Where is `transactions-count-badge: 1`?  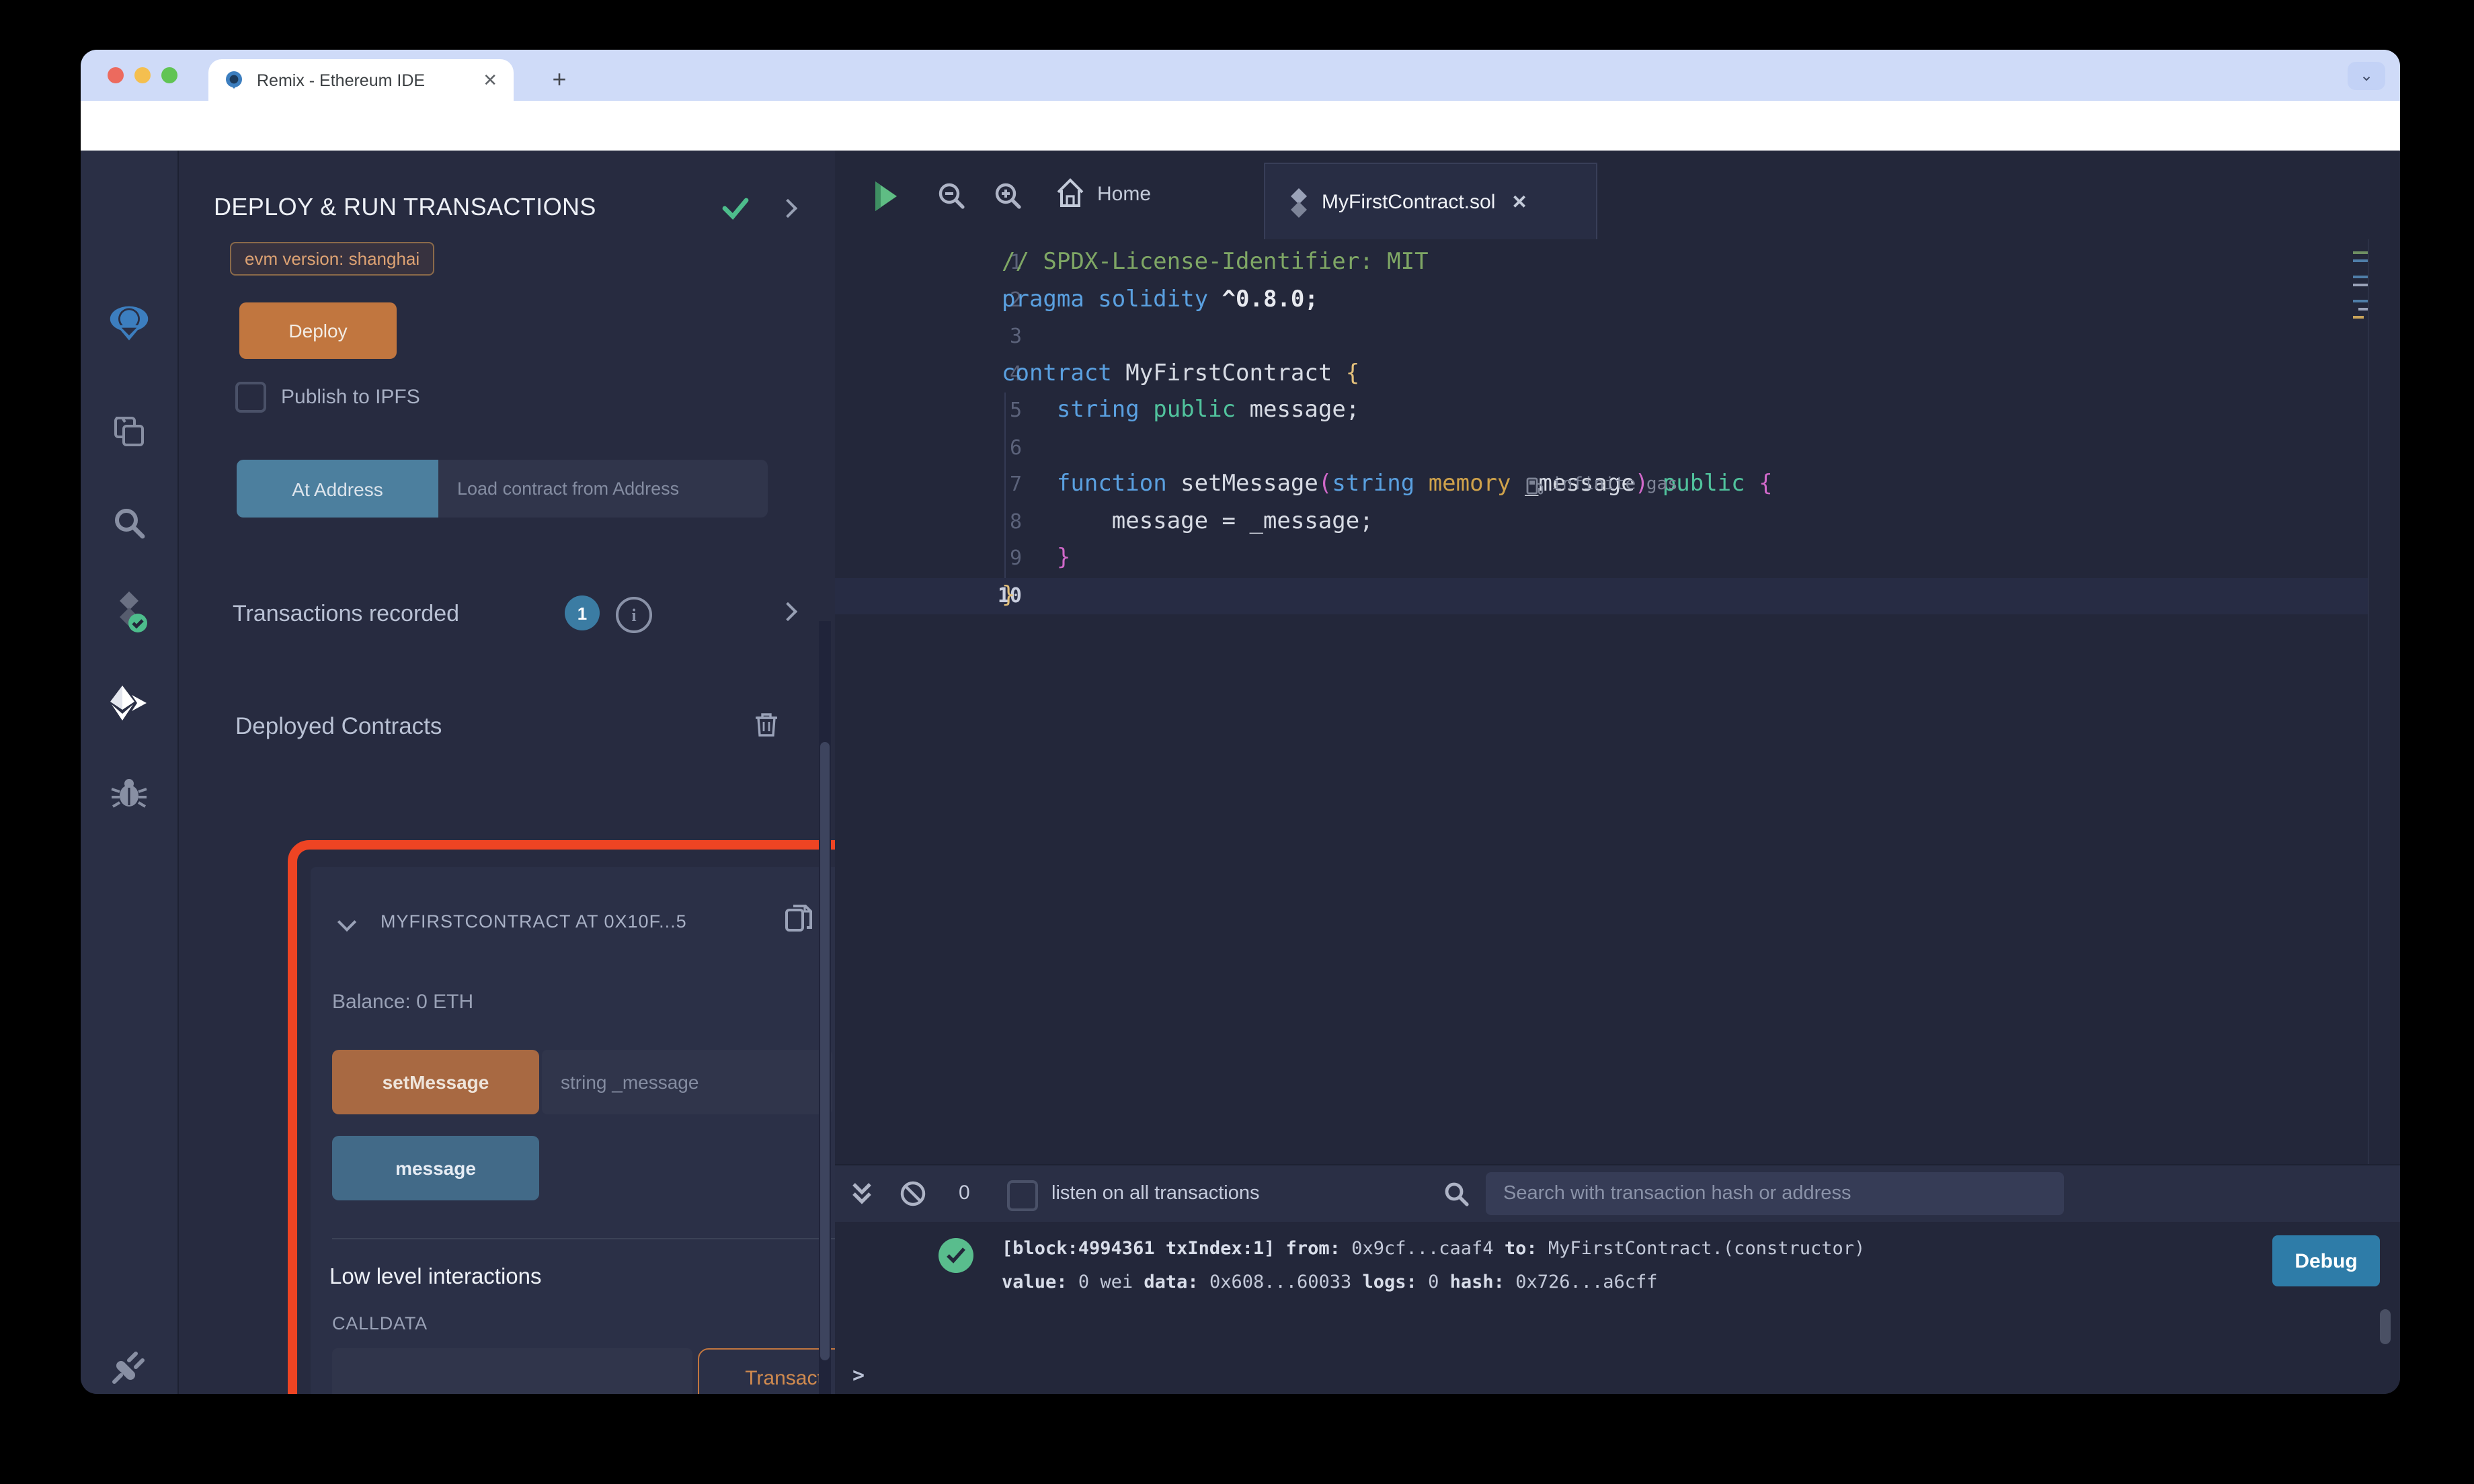
transactions-count-badge: 1 is located at coordinates (582, 612).